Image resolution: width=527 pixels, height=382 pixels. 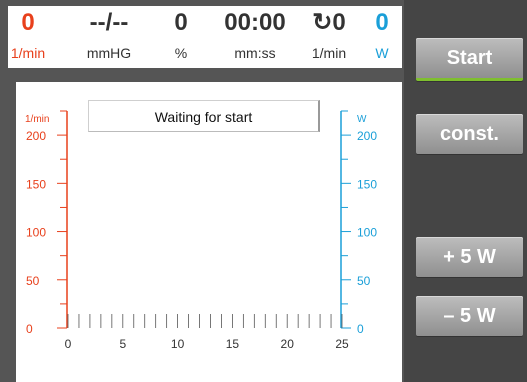 What do you see at coordinates (255, 37) in the screenshot?
I see `elapsed-time-readout: 00:00 mm:ss` at bounding box center [255, 37].